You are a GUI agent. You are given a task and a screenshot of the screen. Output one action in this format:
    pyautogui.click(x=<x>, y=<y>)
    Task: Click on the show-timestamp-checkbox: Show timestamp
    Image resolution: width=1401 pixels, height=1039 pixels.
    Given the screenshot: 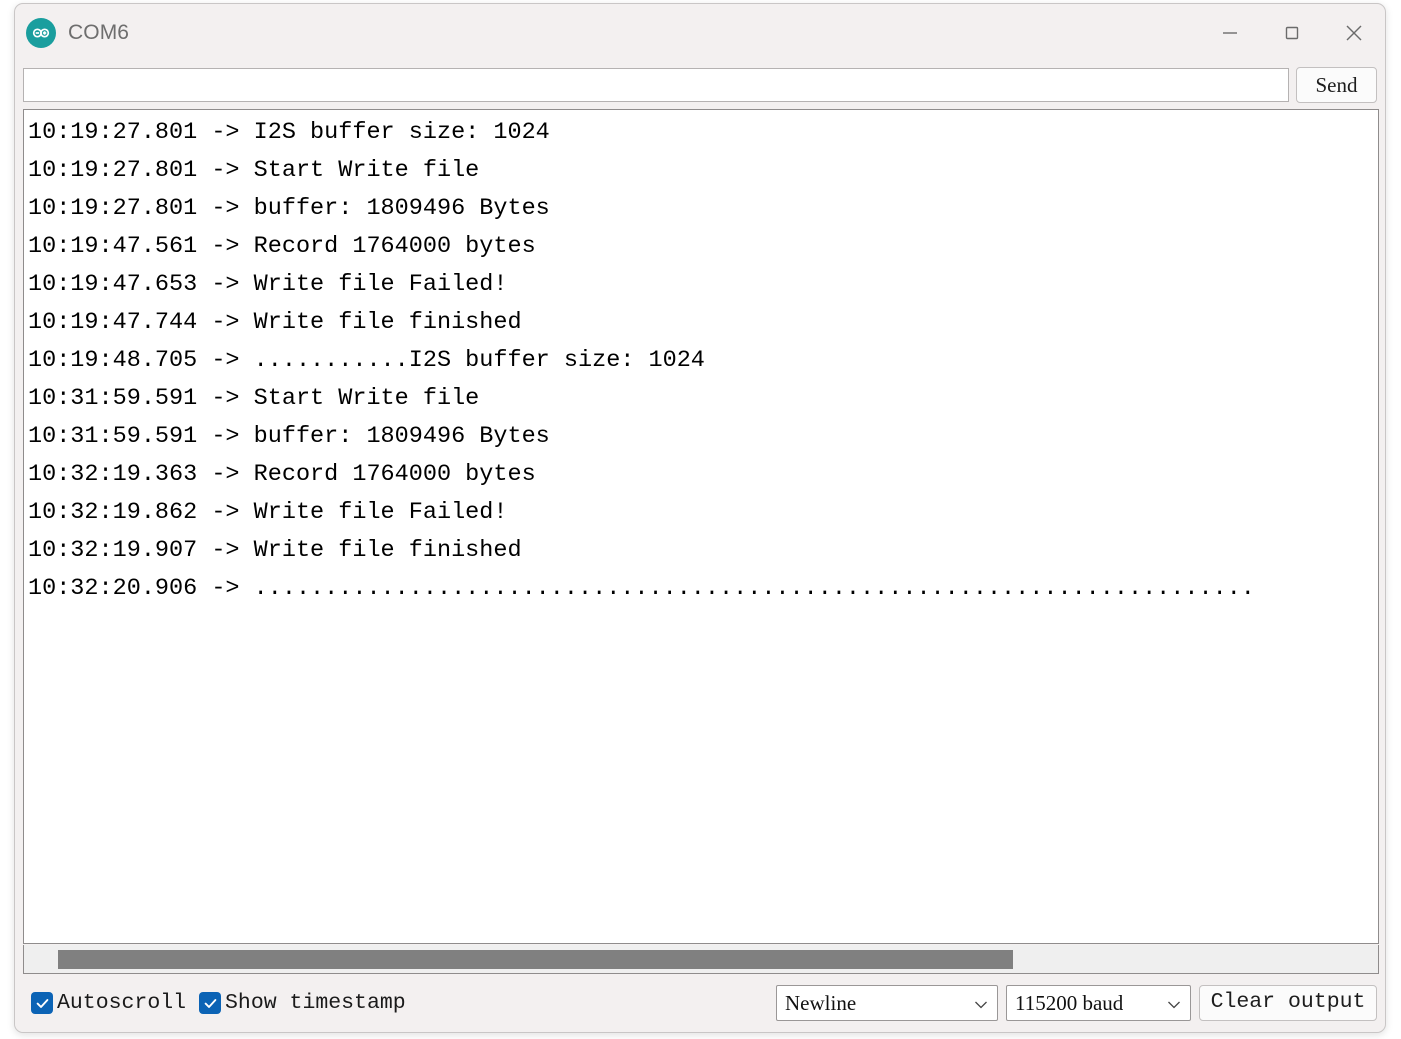 What is the action you would take?
    pyautogui.click(x=302, y=1003)
    